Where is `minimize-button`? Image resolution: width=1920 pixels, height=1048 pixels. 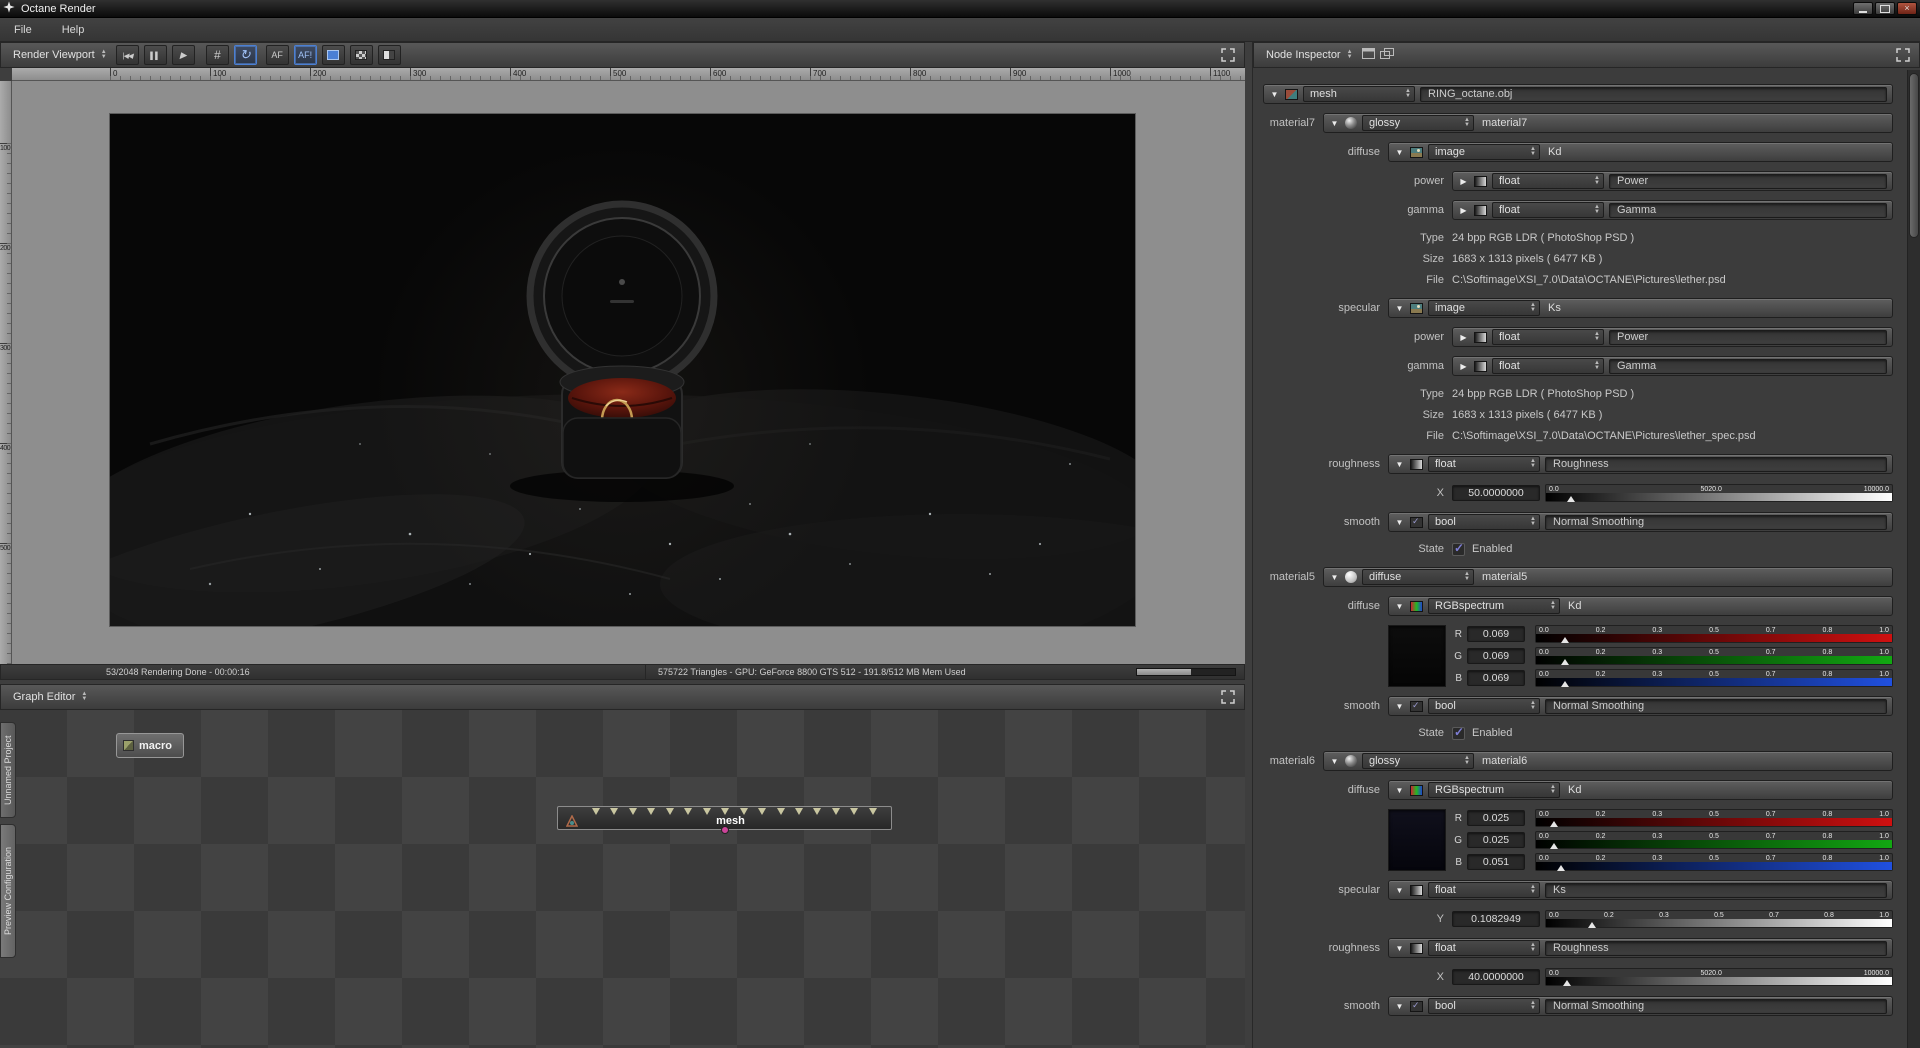
minimize-button is located at coordinates (1863, 8).